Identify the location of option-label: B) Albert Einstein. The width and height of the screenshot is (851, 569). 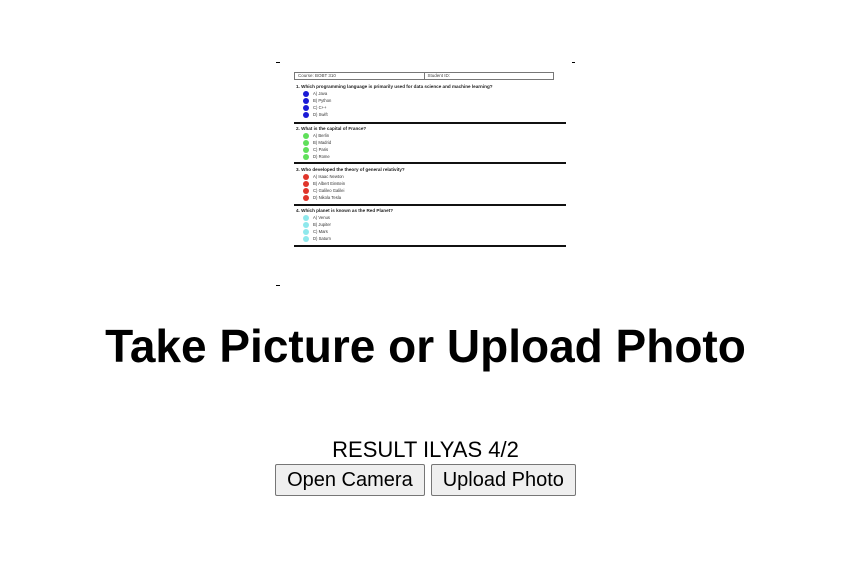
(329, 183).